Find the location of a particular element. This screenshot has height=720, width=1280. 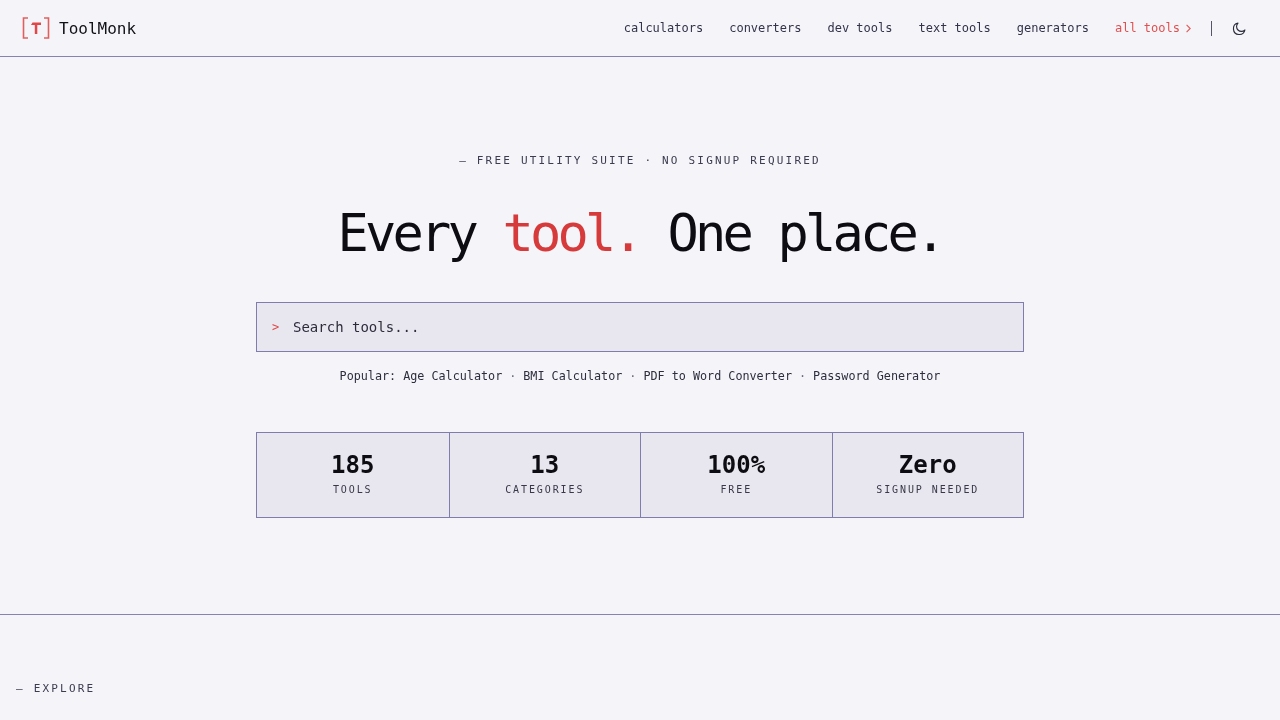

popular-label: Popular: is located at coordinates (368, 376).